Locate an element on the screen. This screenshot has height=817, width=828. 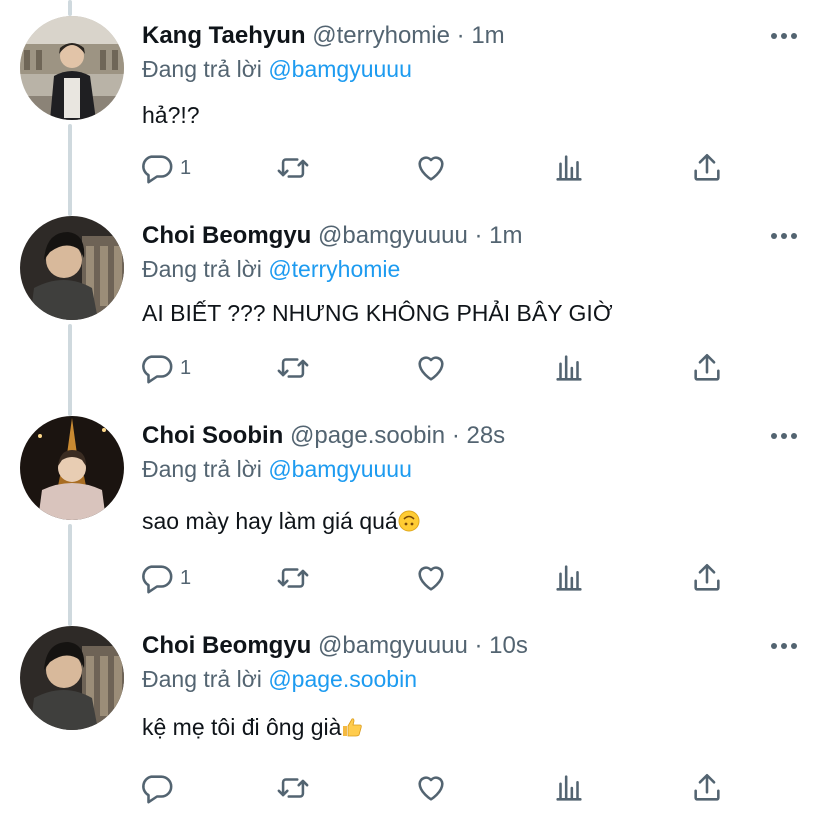
tweet-actions is located at coordinates (440, 788).